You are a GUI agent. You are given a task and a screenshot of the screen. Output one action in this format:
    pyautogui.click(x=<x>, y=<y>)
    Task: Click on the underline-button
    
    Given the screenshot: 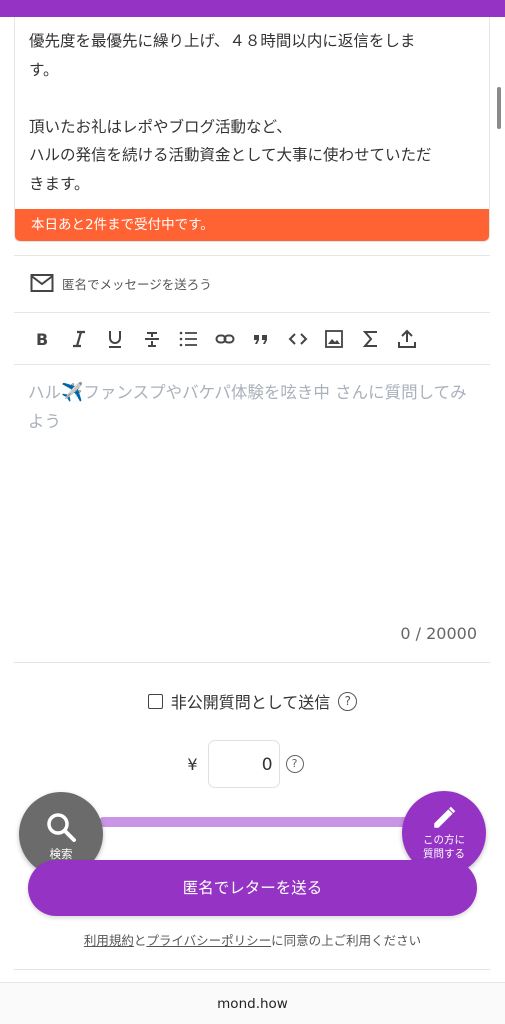 What is the action you would take?
    pyautogui.click(x=115, y=339)
    